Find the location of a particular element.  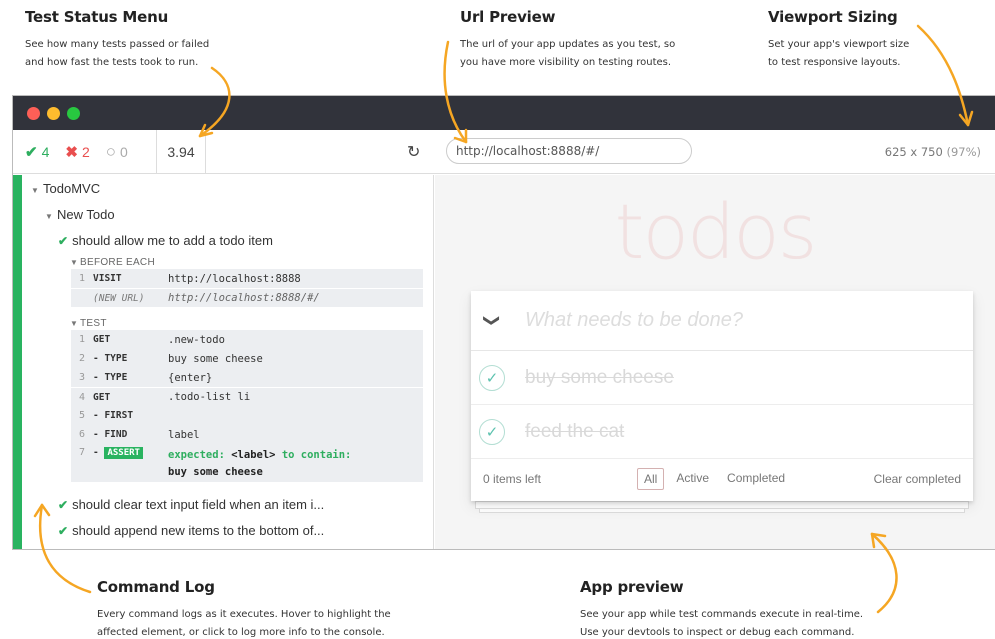

command-name: - FIND is located at coordinates (110, 434).